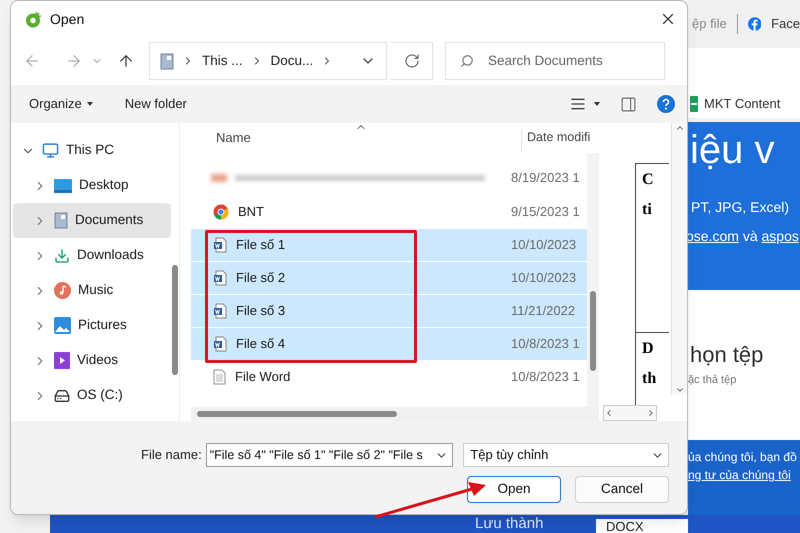 This screenshot has height=533, width=800. Describe the element at coordinates (543, 311) in the screenshot. I see `date-cell-text: 11/21/2022` at that location.